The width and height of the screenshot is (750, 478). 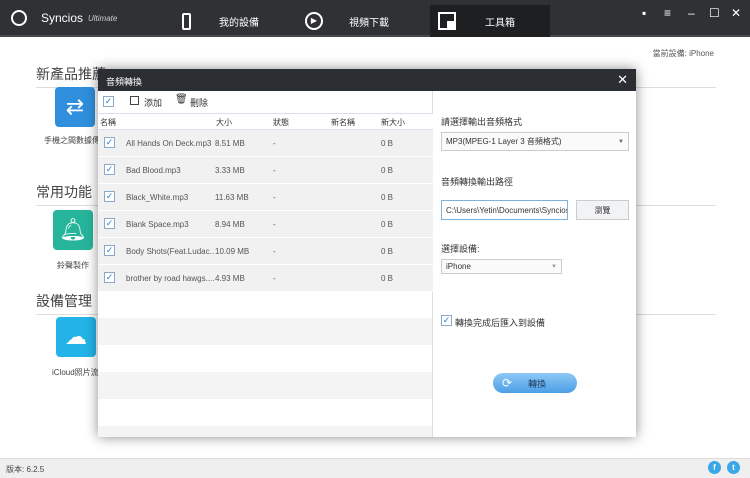 I want to click on device-value: iPhone, so click(x=458, y=266).